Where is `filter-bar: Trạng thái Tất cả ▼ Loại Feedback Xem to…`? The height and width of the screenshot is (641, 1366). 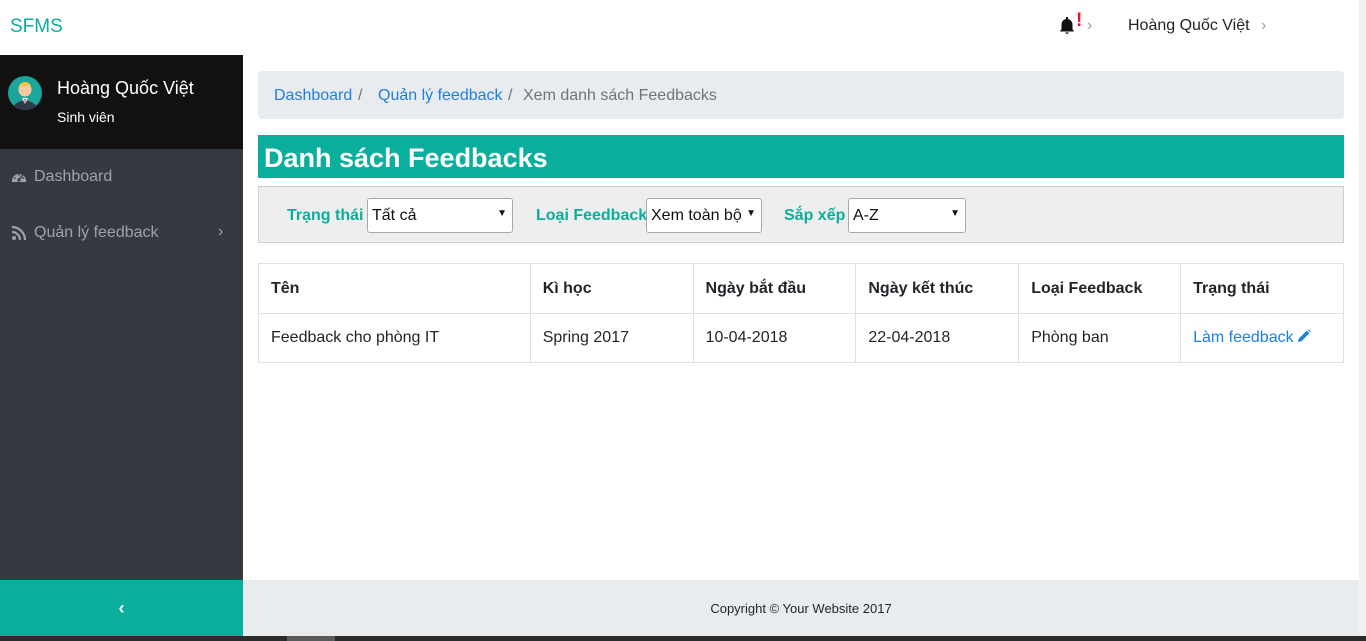
filter-bar: Trạng thái Tất cả ▼ Loại Feedback Xem to… is located at coordinates (801, 214).